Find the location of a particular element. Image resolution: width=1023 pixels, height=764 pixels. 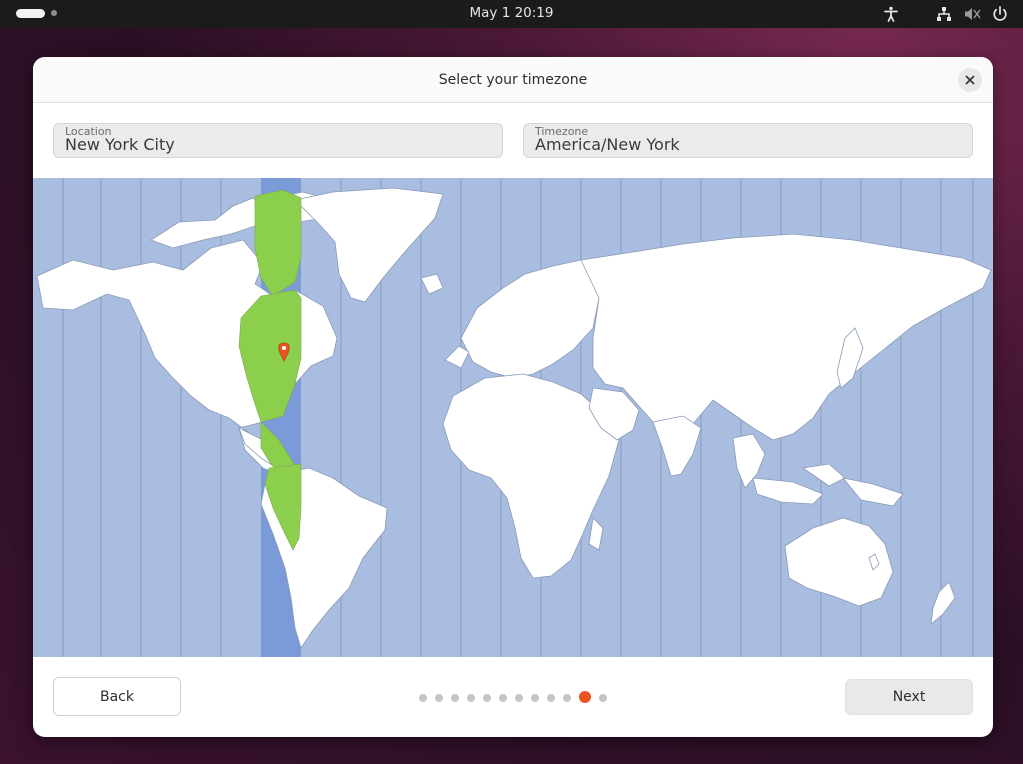

back-button: Back is located at coordinates (117, 696).